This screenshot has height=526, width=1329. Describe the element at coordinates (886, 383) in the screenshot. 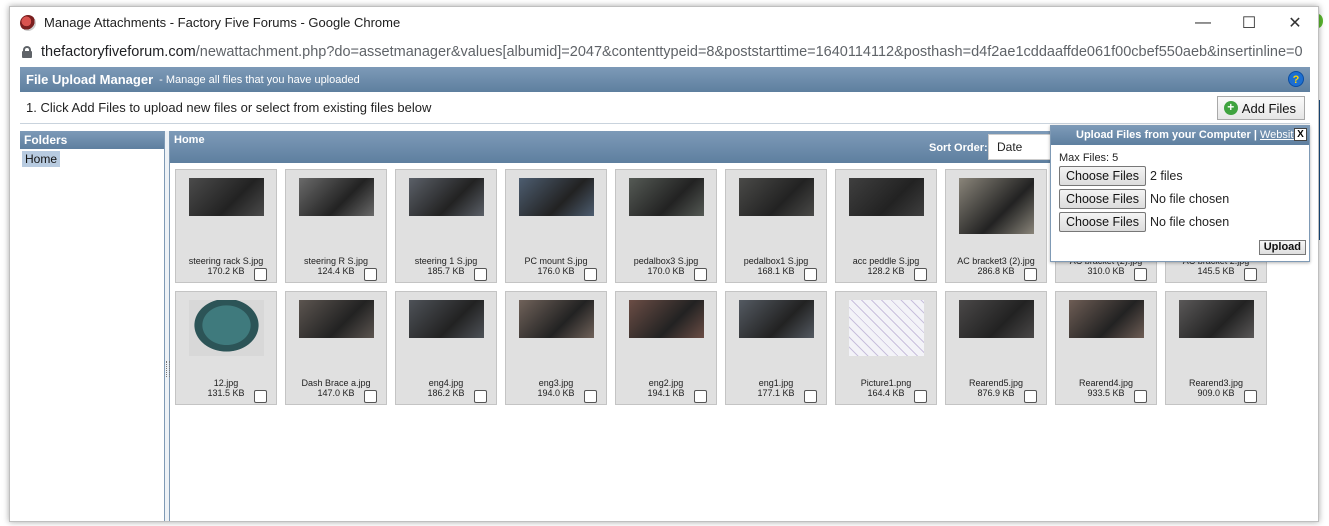

I see `file-name: Picture1.png` at that location.